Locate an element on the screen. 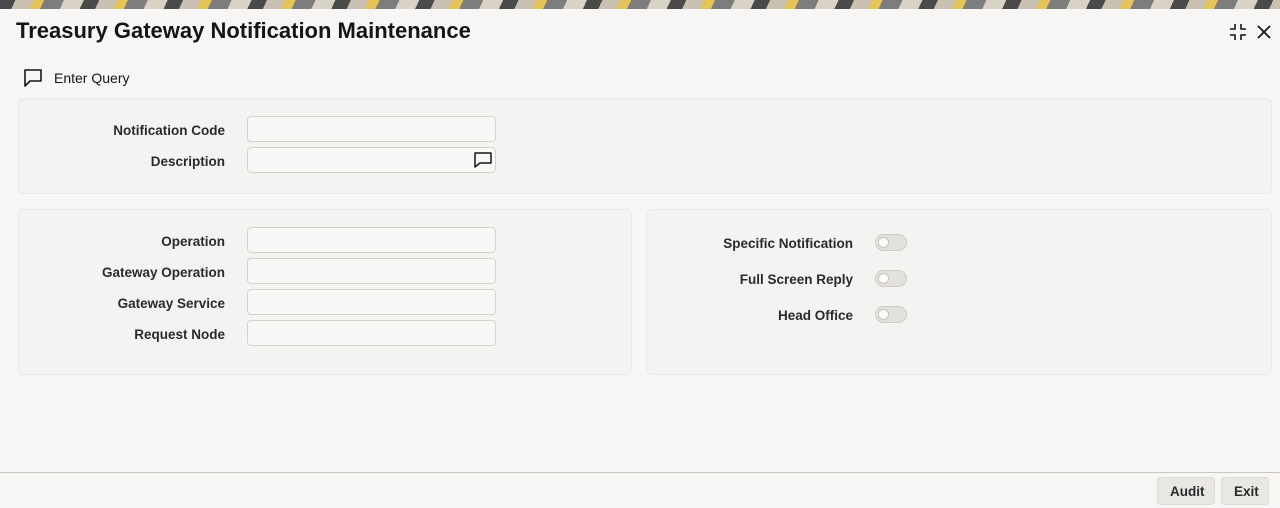 Image resolution: width=1280 pixels, height=508 pixels. description-label: Description is located at coordinates (187, 161).